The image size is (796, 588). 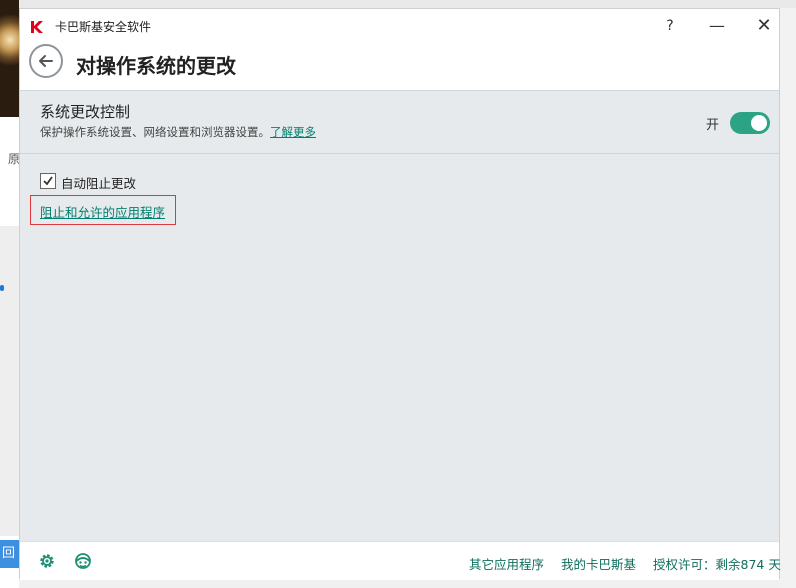 What do you see at coordinates (670, 26) in the screenshot?
I see `help-button: ?` at bounding box center [670, 26].